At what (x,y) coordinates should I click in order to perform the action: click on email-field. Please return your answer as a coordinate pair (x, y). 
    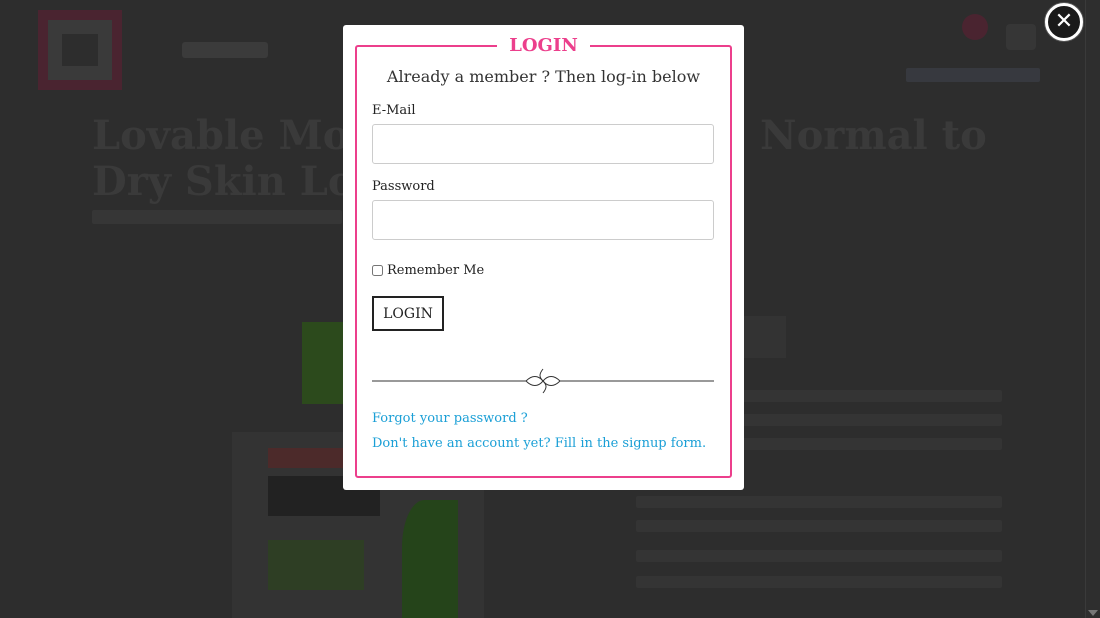
    Looking at the image, I should click on (543, 144).